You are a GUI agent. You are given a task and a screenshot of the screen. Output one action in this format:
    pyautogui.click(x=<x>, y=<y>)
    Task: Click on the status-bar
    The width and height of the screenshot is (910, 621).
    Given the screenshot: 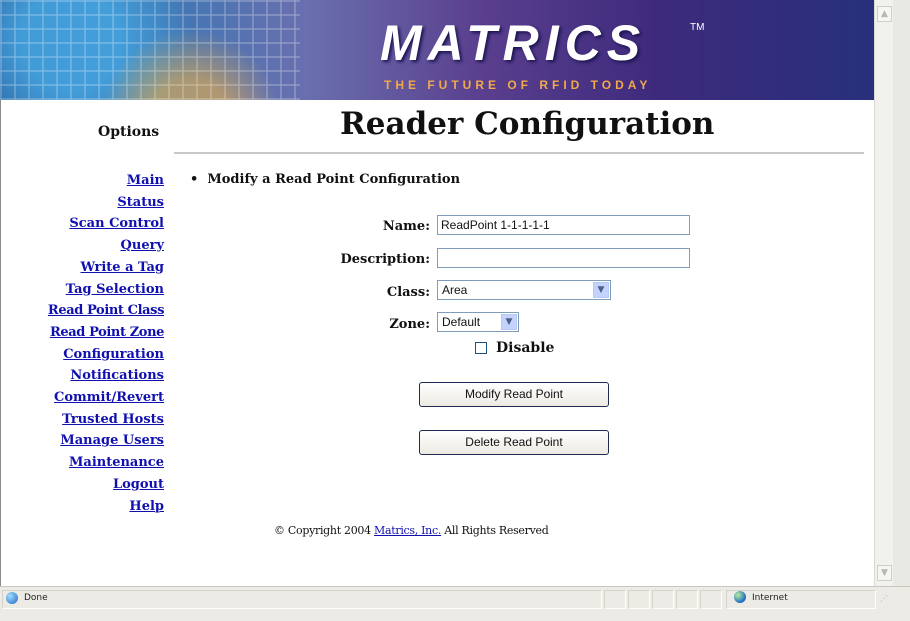 What is the action you would take?
    pyautogui.click(x=455, y=603)
    